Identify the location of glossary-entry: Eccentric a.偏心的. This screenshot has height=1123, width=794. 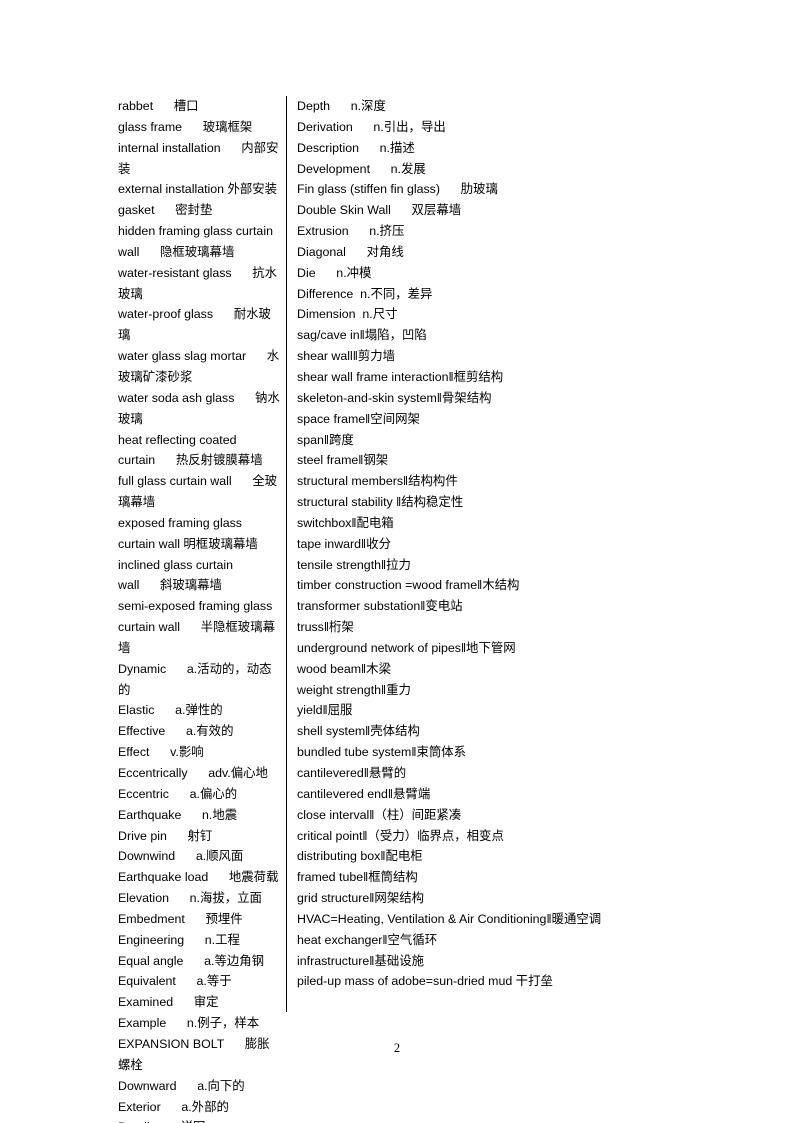
(178, 793).